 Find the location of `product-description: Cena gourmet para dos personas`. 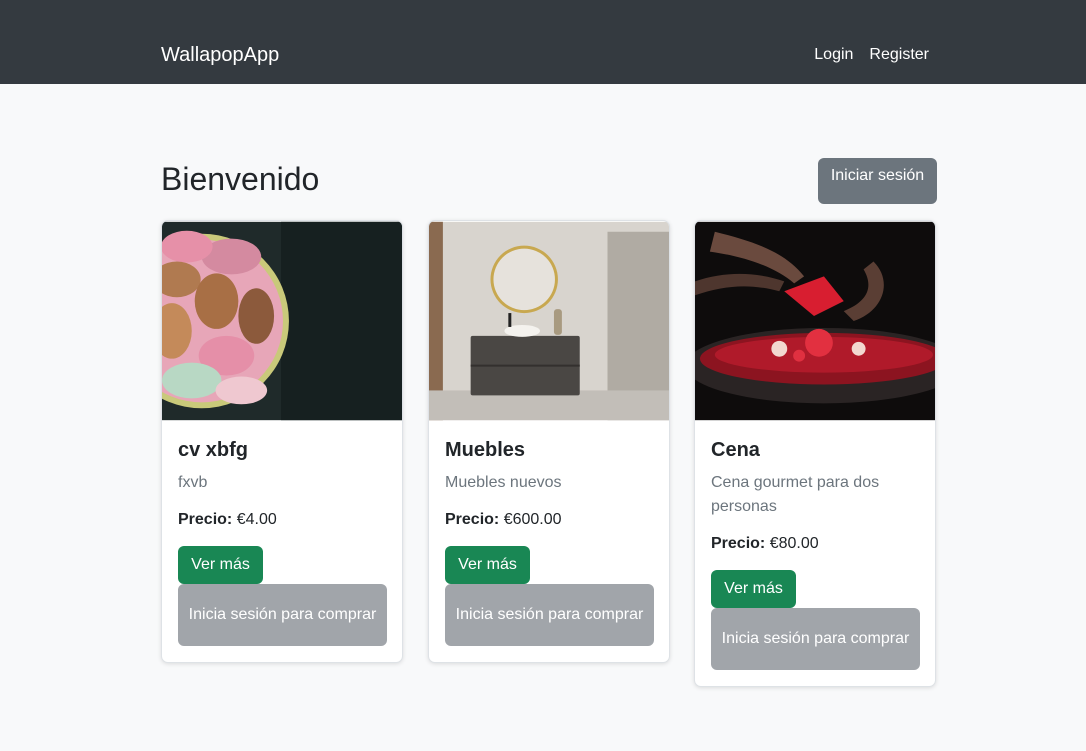

product-description: Cena gourmet para dos personas is located at coordinates (795, 494).